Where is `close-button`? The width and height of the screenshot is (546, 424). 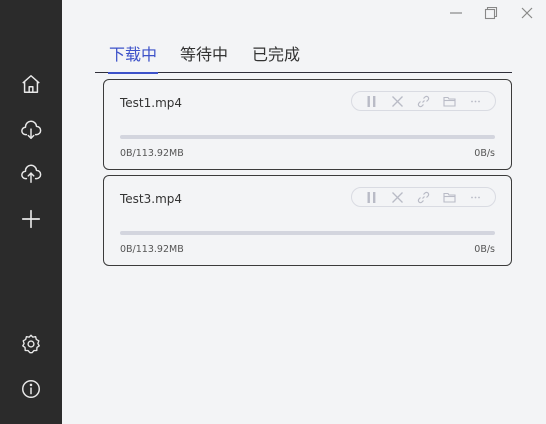
close-button is located at coordinates (527, 13).